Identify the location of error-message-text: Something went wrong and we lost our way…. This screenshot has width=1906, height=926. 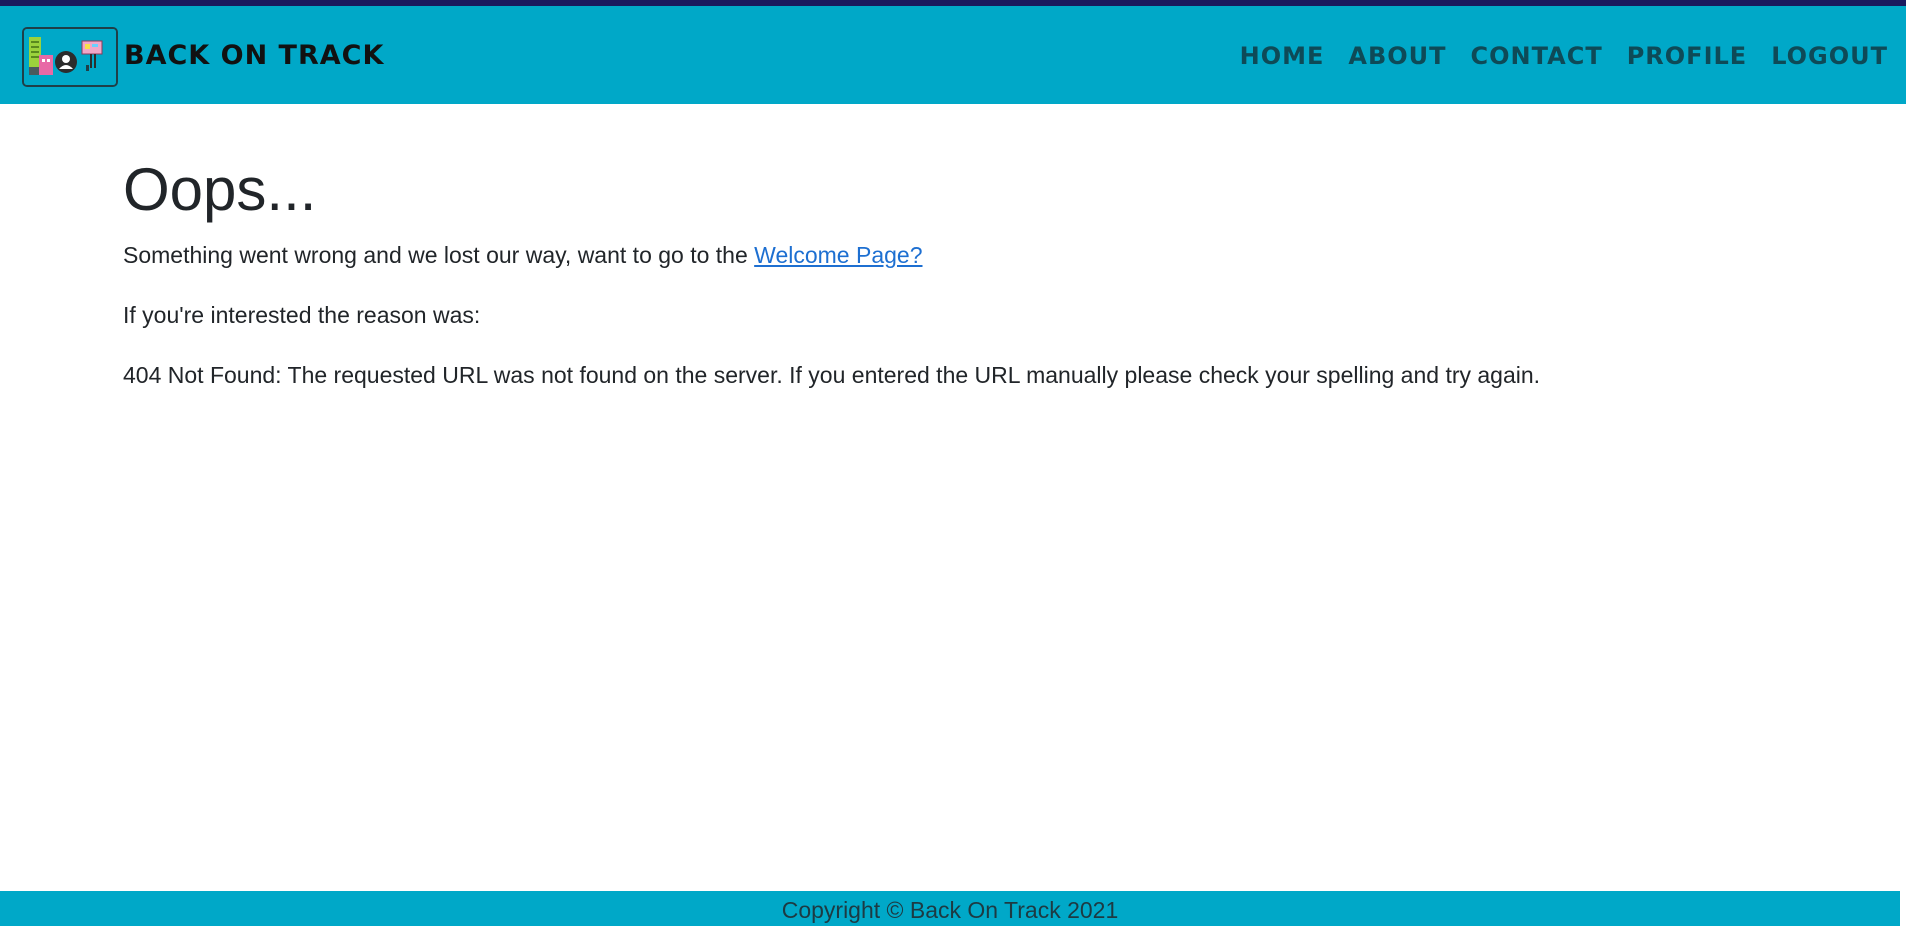
(439, 255).